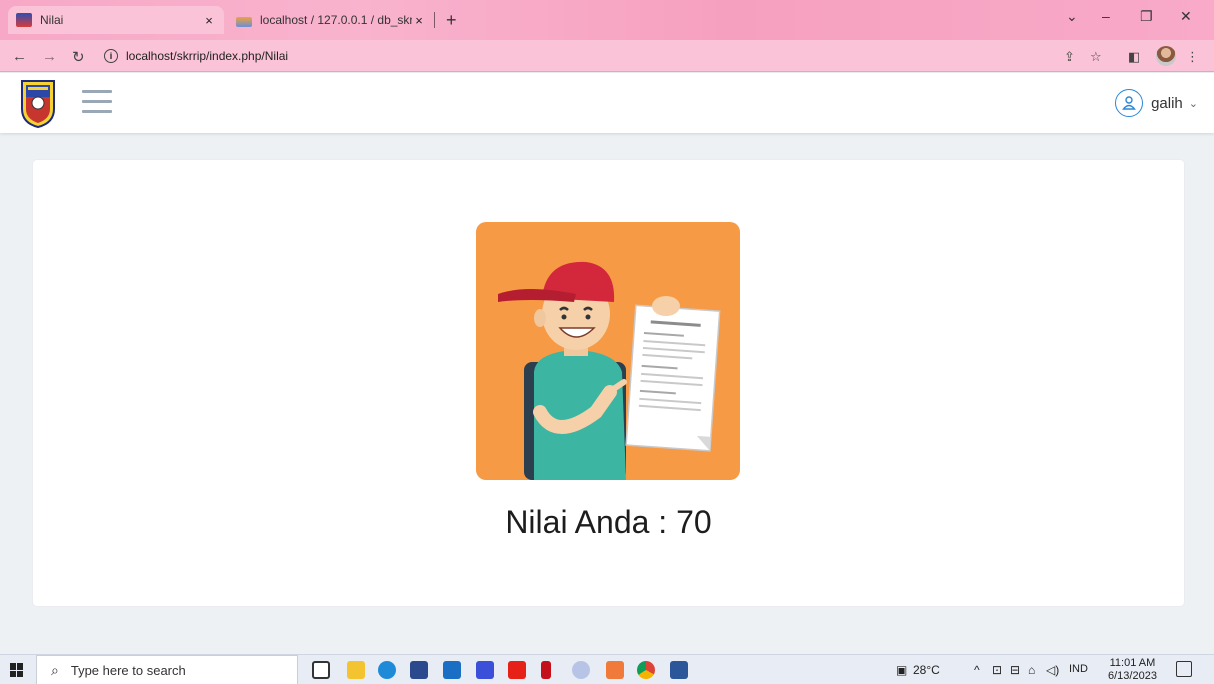 The width and height of the screenshot is (1214, 684). What do you see at coordinates (452, 670) in the screenshot?
I see `mail-icon` at bounding box center [452, 670].